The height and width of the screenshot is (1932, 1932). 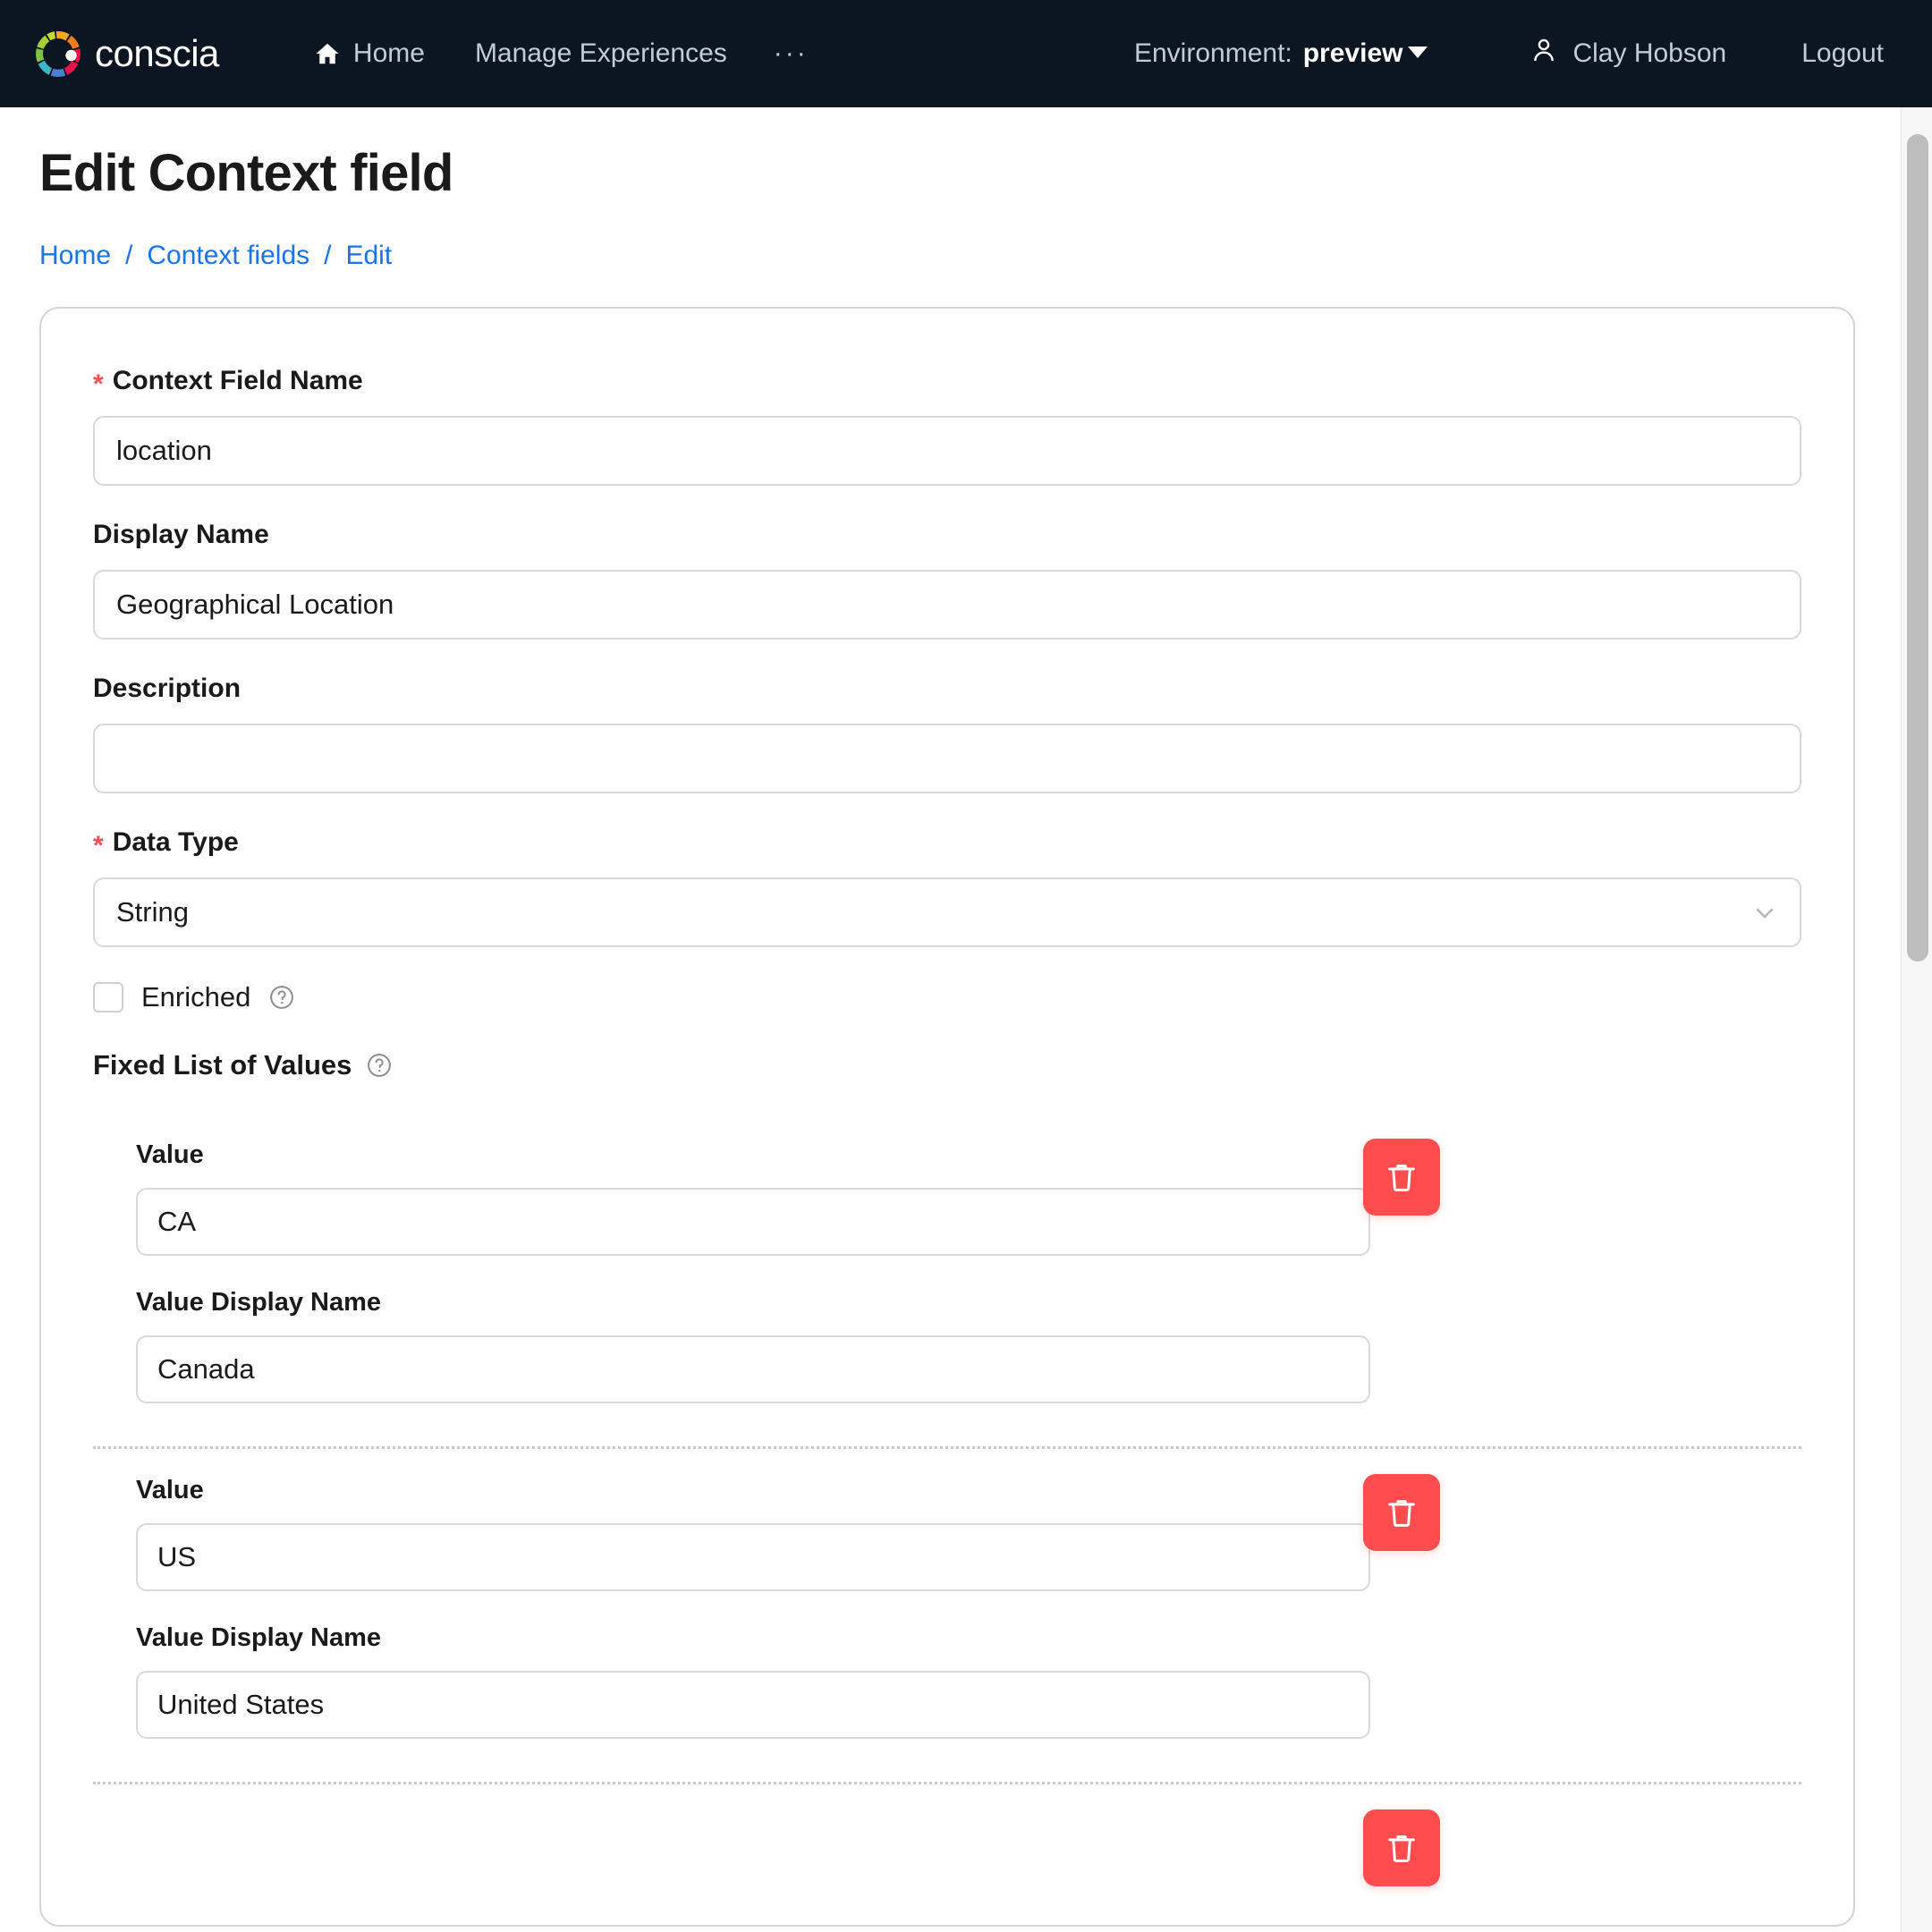 I want to click on main-nav: Home Manage Experiences ···, so click(x=559, y=54).